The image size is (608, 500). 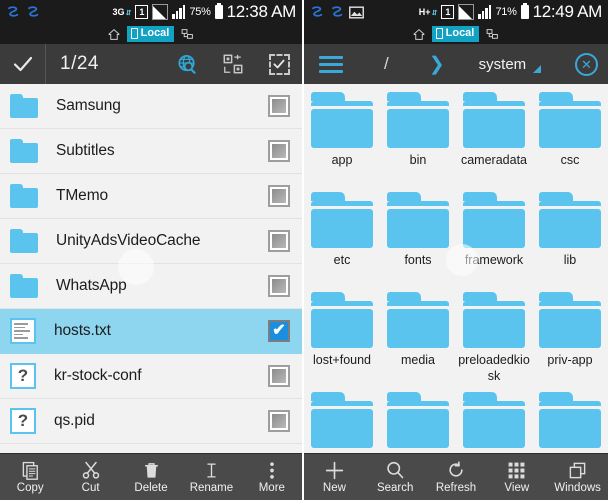 What do you see at coordinates (386, 64) in the screenshot?
I see `breadcrumb-root: /` at bounding box center [386, 64].